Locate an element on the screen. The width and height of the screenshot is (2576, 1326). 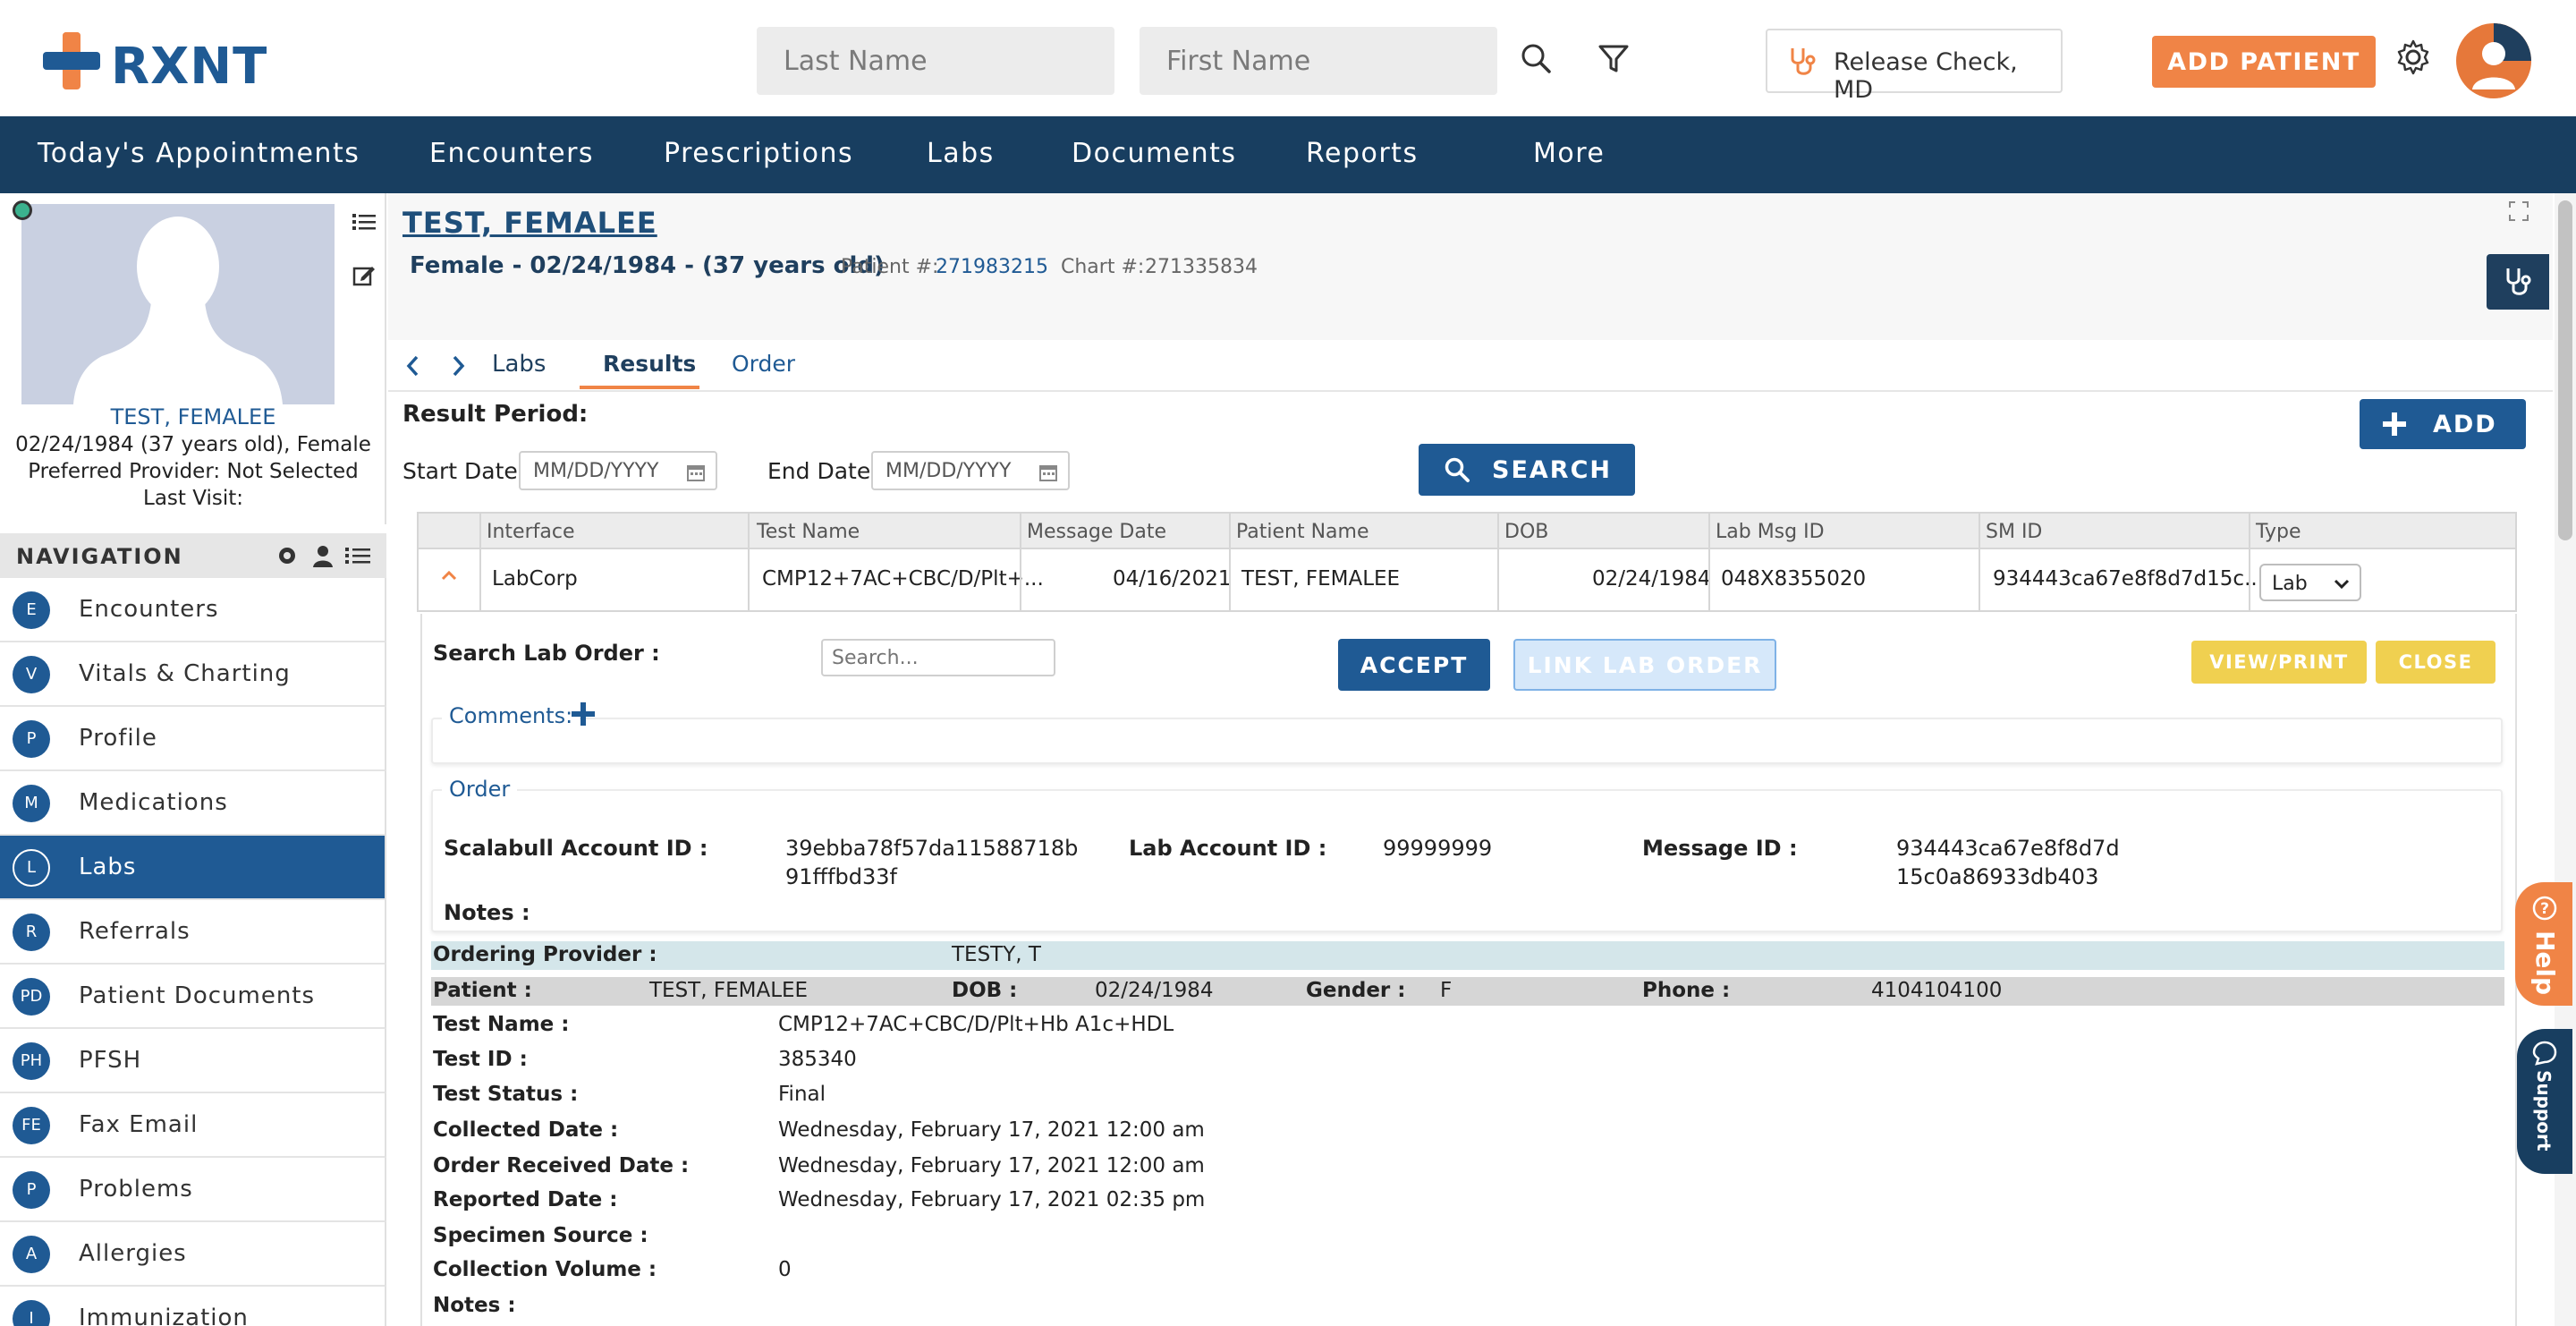
last-name-input is located at coordinates (935, 61).